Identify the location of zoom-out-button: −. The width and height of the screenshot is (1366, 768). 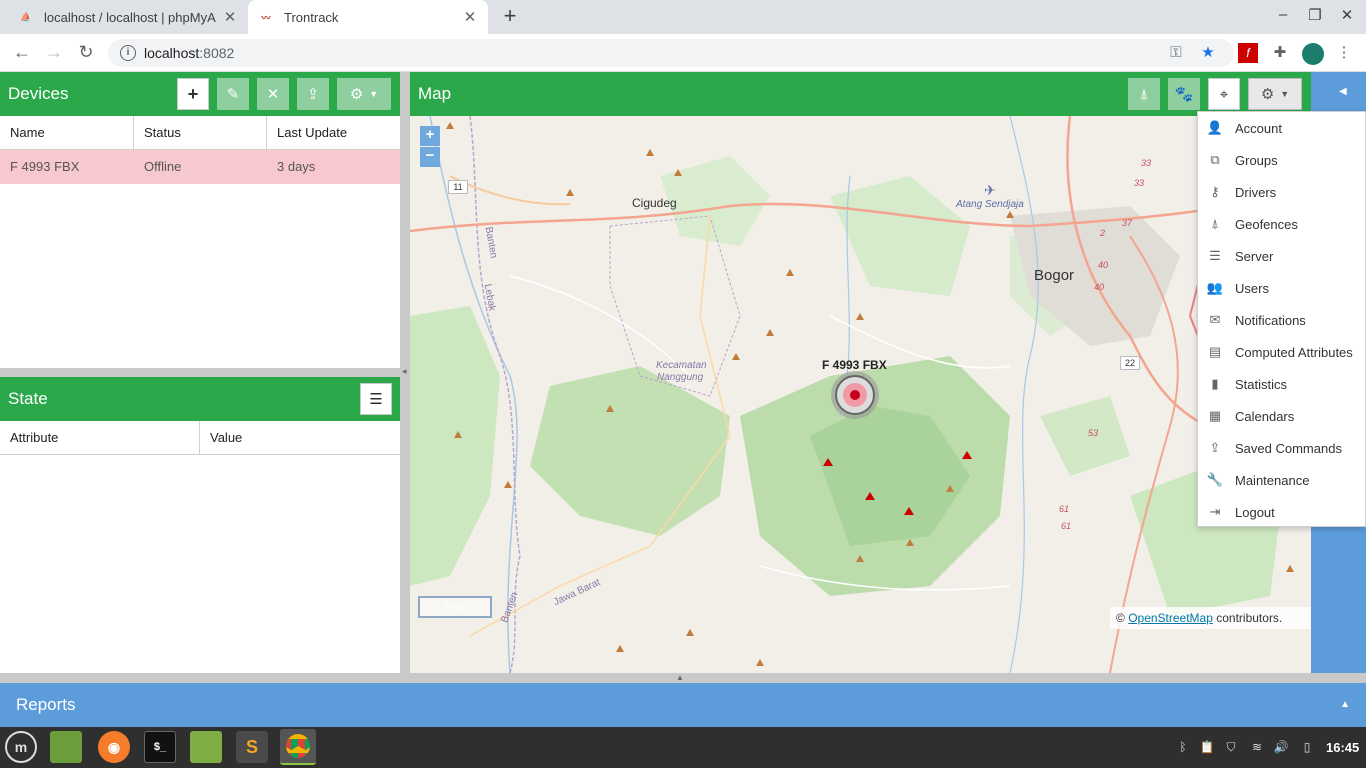
(430, 157).